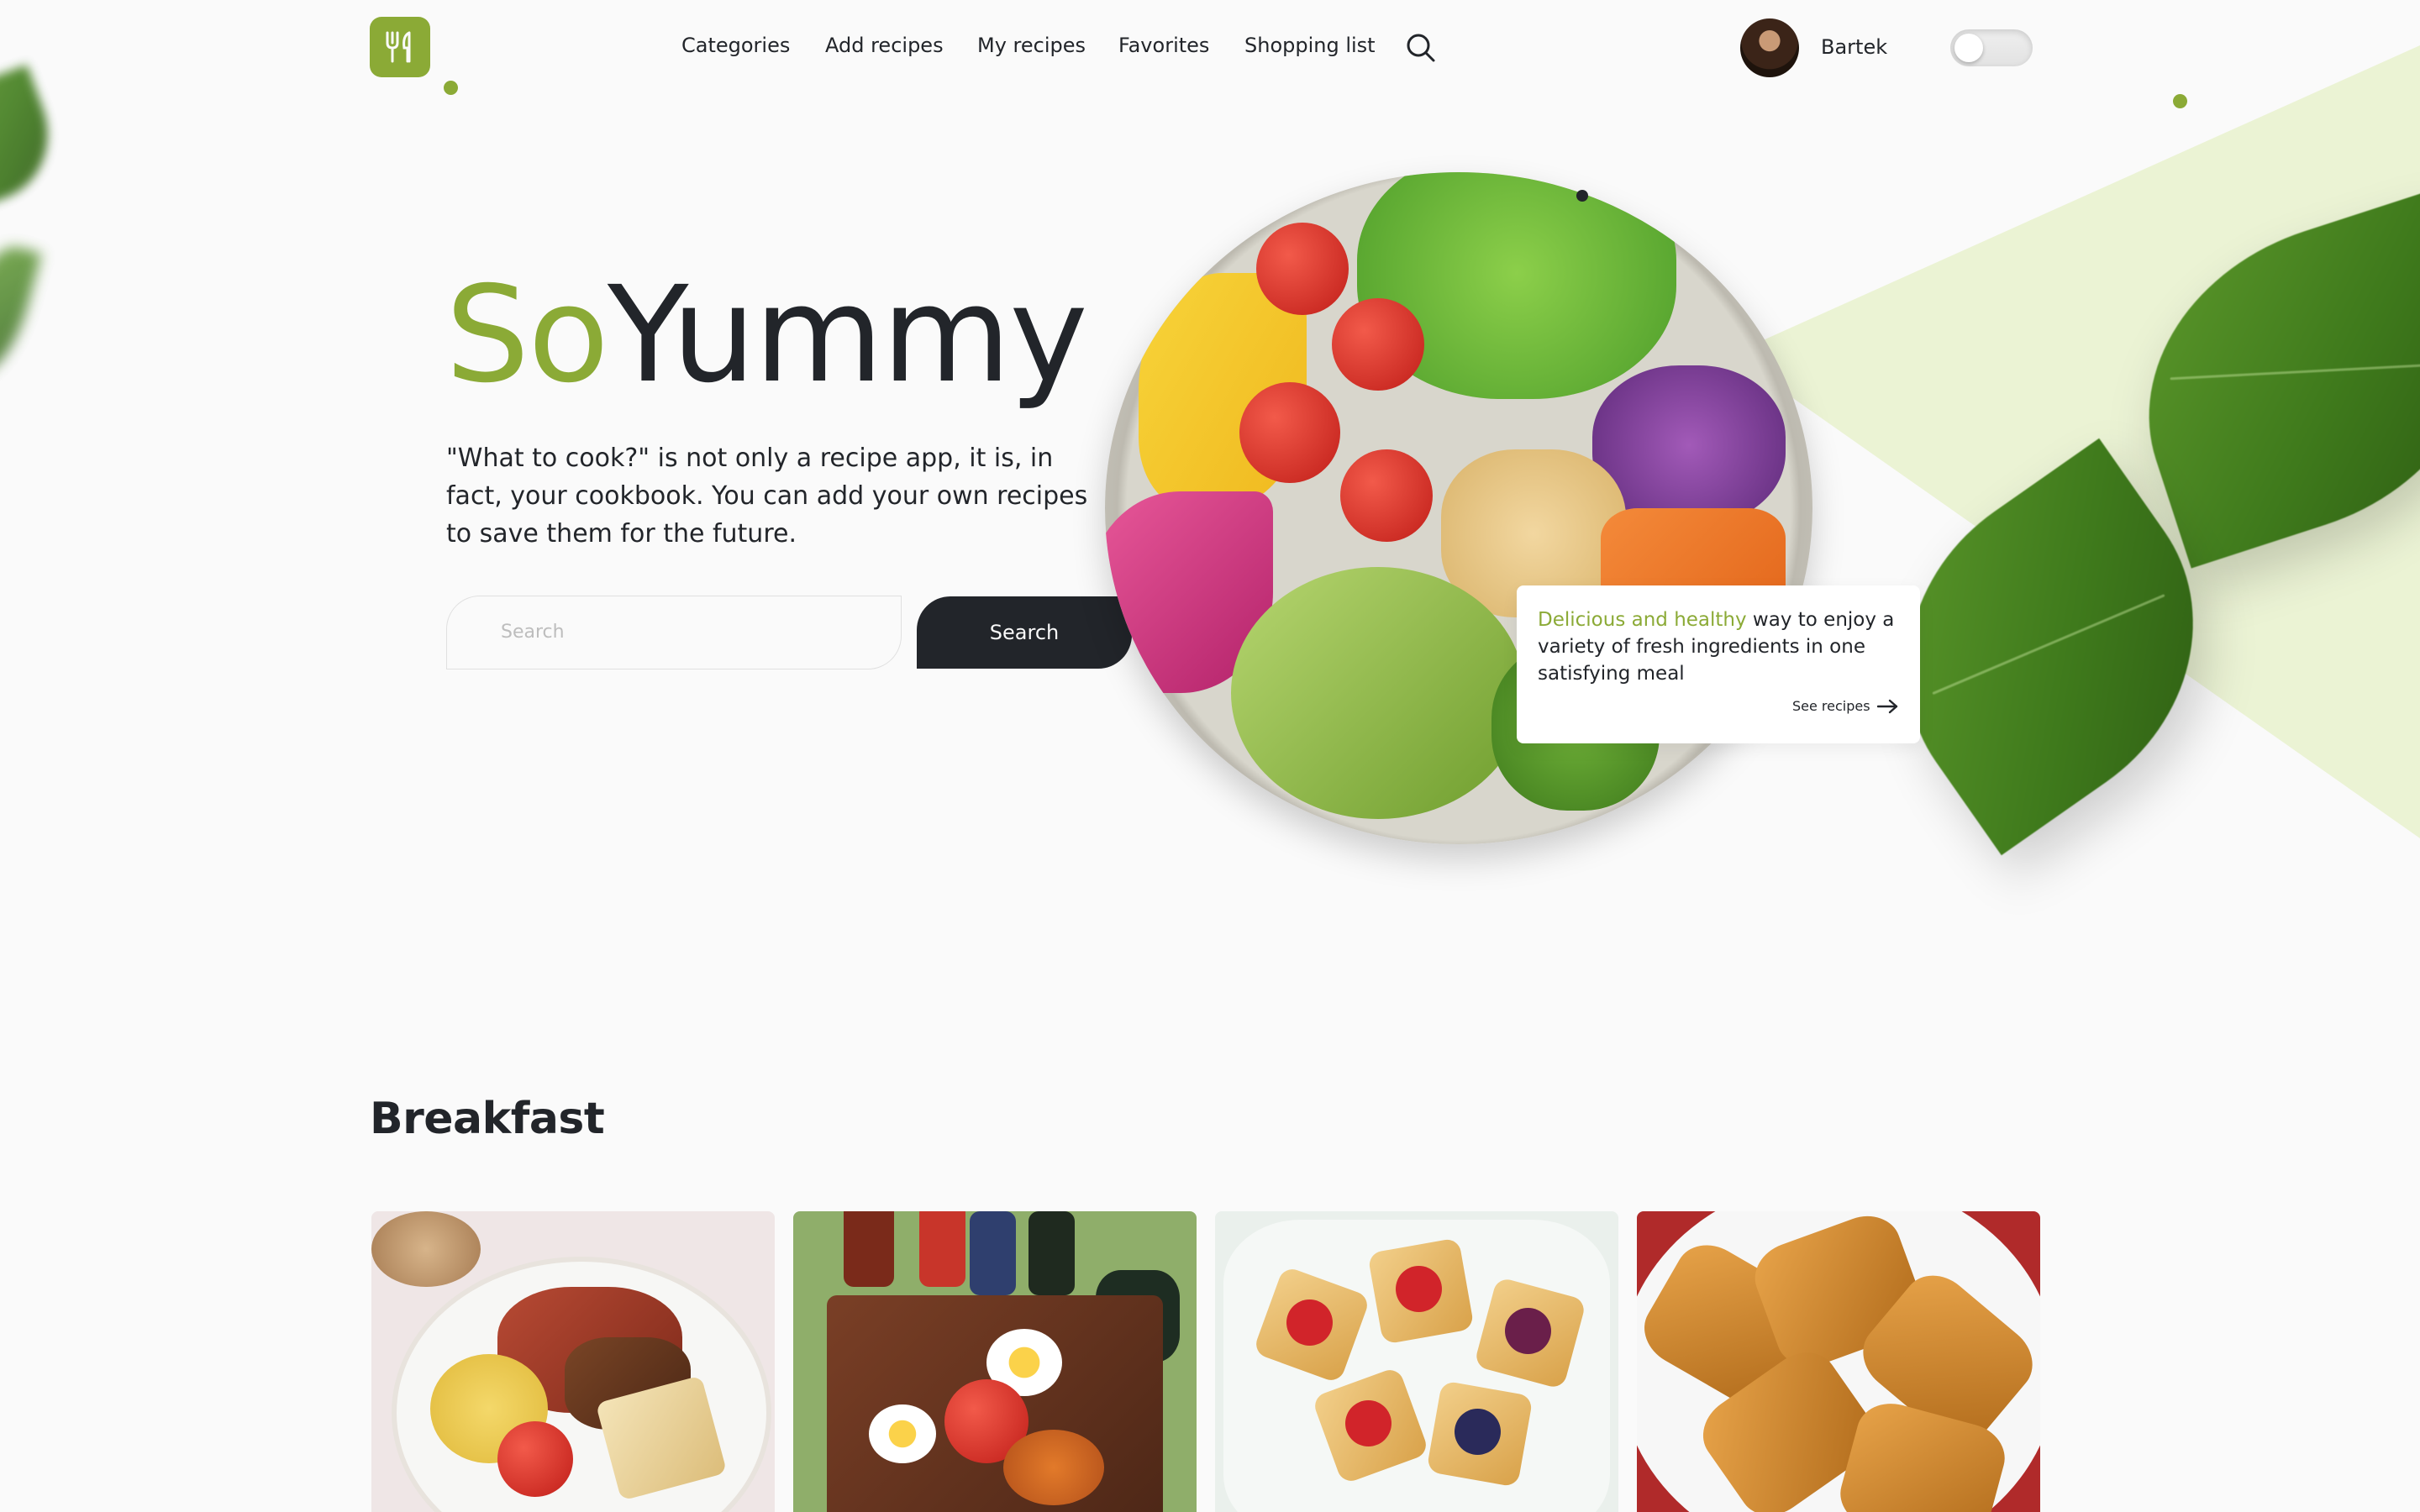 The height and width of the screenshot is (1512, 2420). What do you see at coordinates (1854, 47) in the screenshot?
I see `user-name: Bartek` at bounding box center [1854, 47].